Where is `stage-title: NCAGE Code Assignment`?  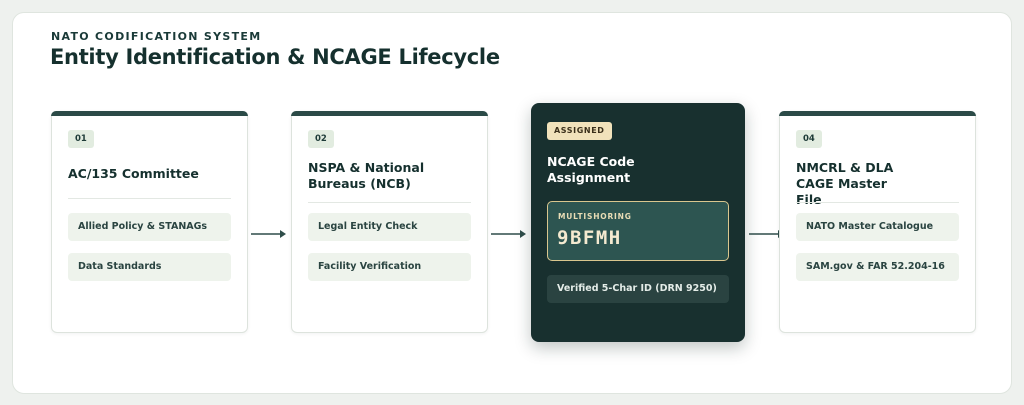
stage-title: NCAGE Code Assignment is located at coordinates (591, 169).